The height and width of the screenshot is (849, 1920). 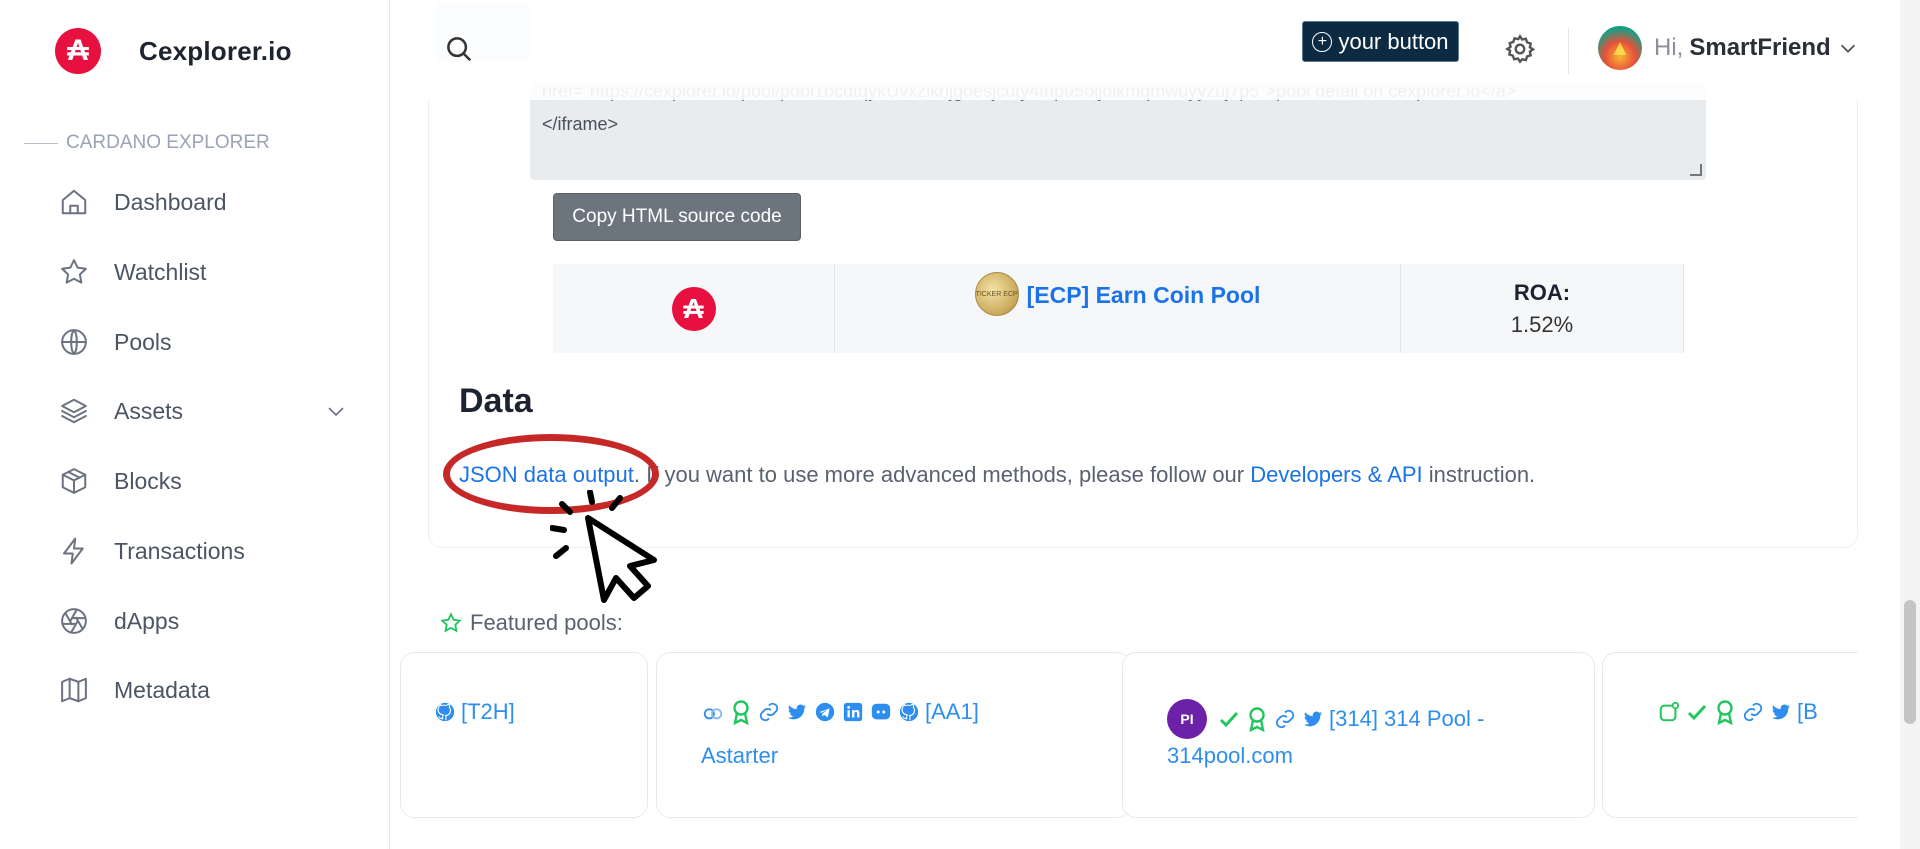 What do you see at coordinates (148, 480) in the screenshot?
I see `sidebar-item-label: Blocks` at bounding box center [148, 480].